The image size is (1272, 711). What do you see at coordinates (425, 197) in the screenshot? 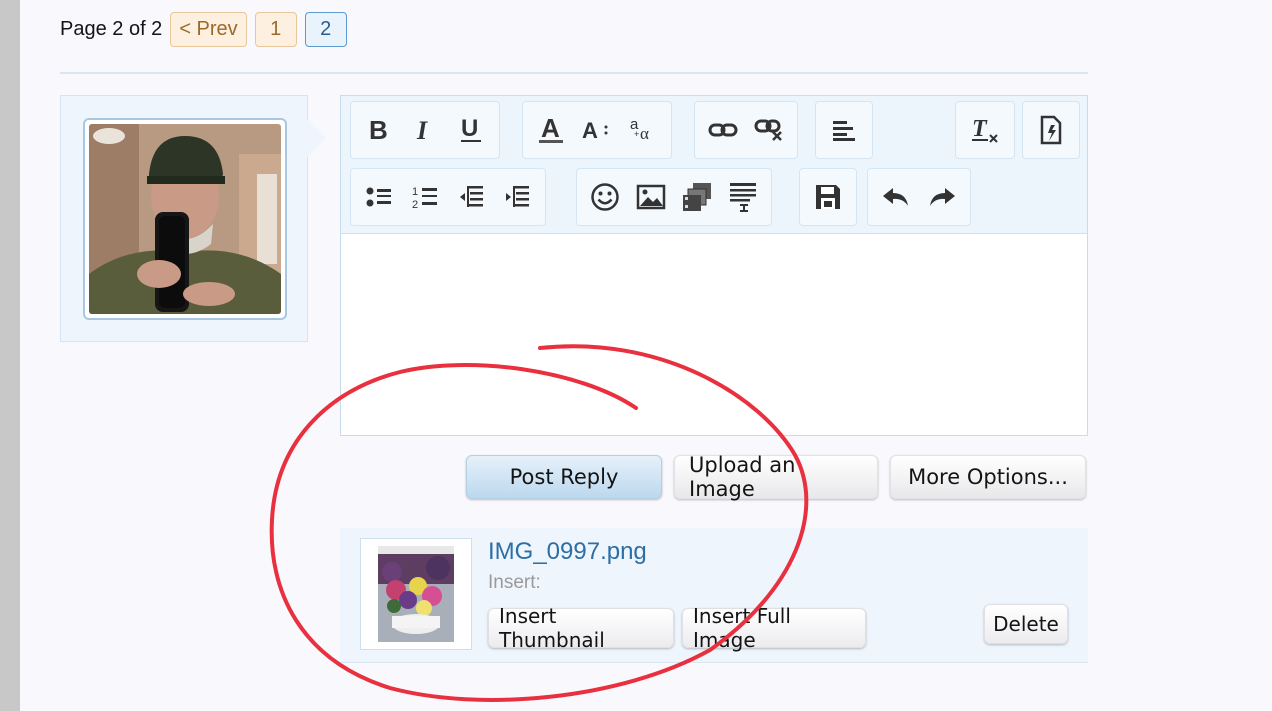
I see `numbered-list-icon: 12` at bounding box center [425, 197].